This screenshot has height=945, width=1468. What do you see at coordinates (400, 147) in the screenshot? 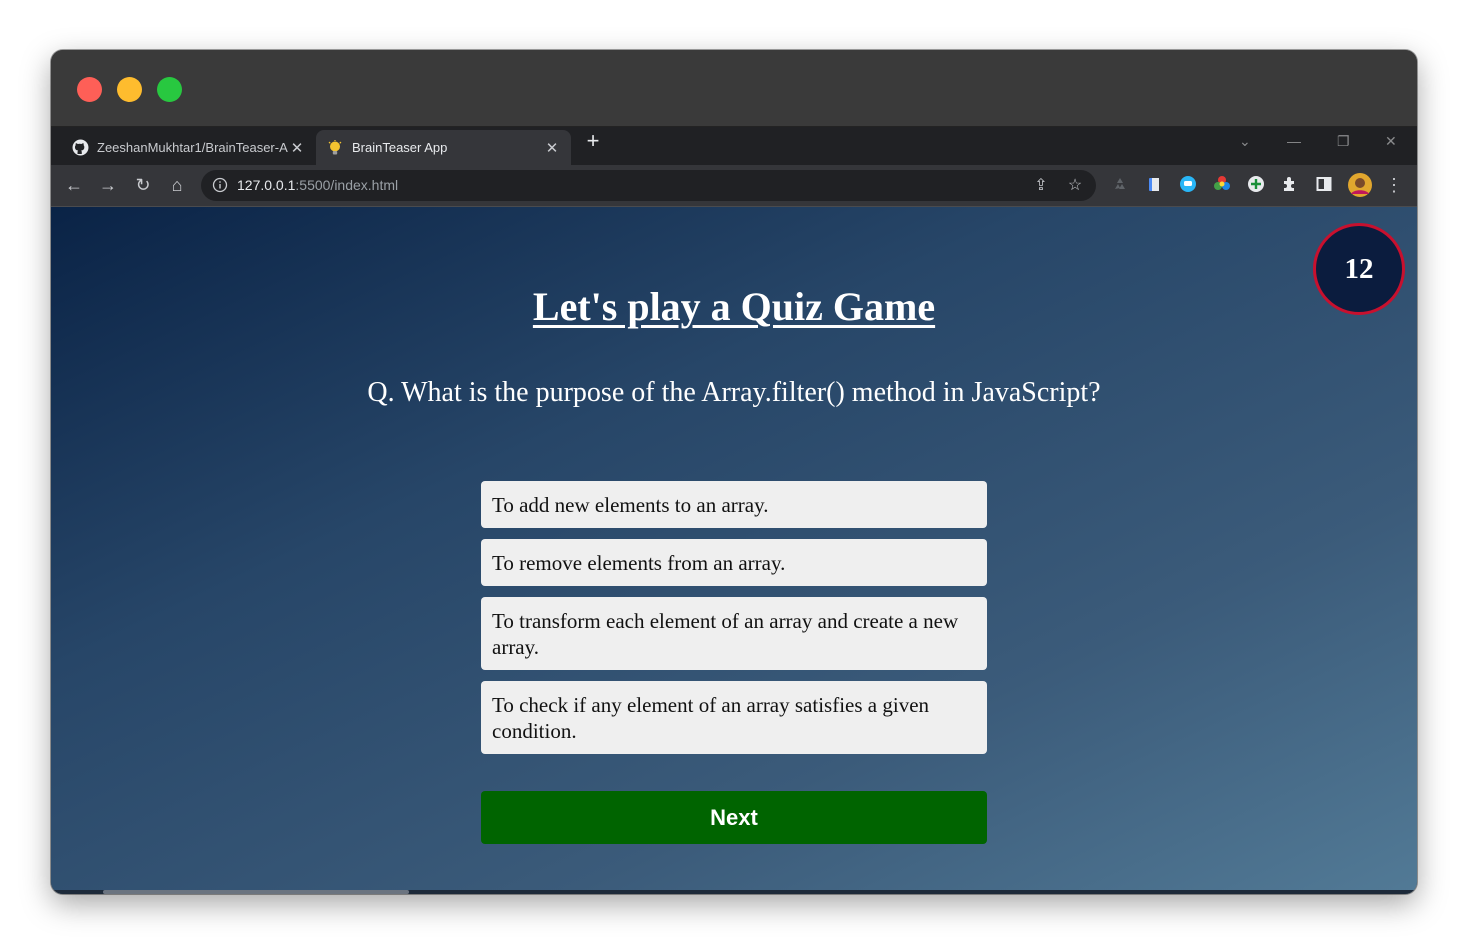
I see `tab-title: BrainTeaser App` at bounding box center [400, 147].